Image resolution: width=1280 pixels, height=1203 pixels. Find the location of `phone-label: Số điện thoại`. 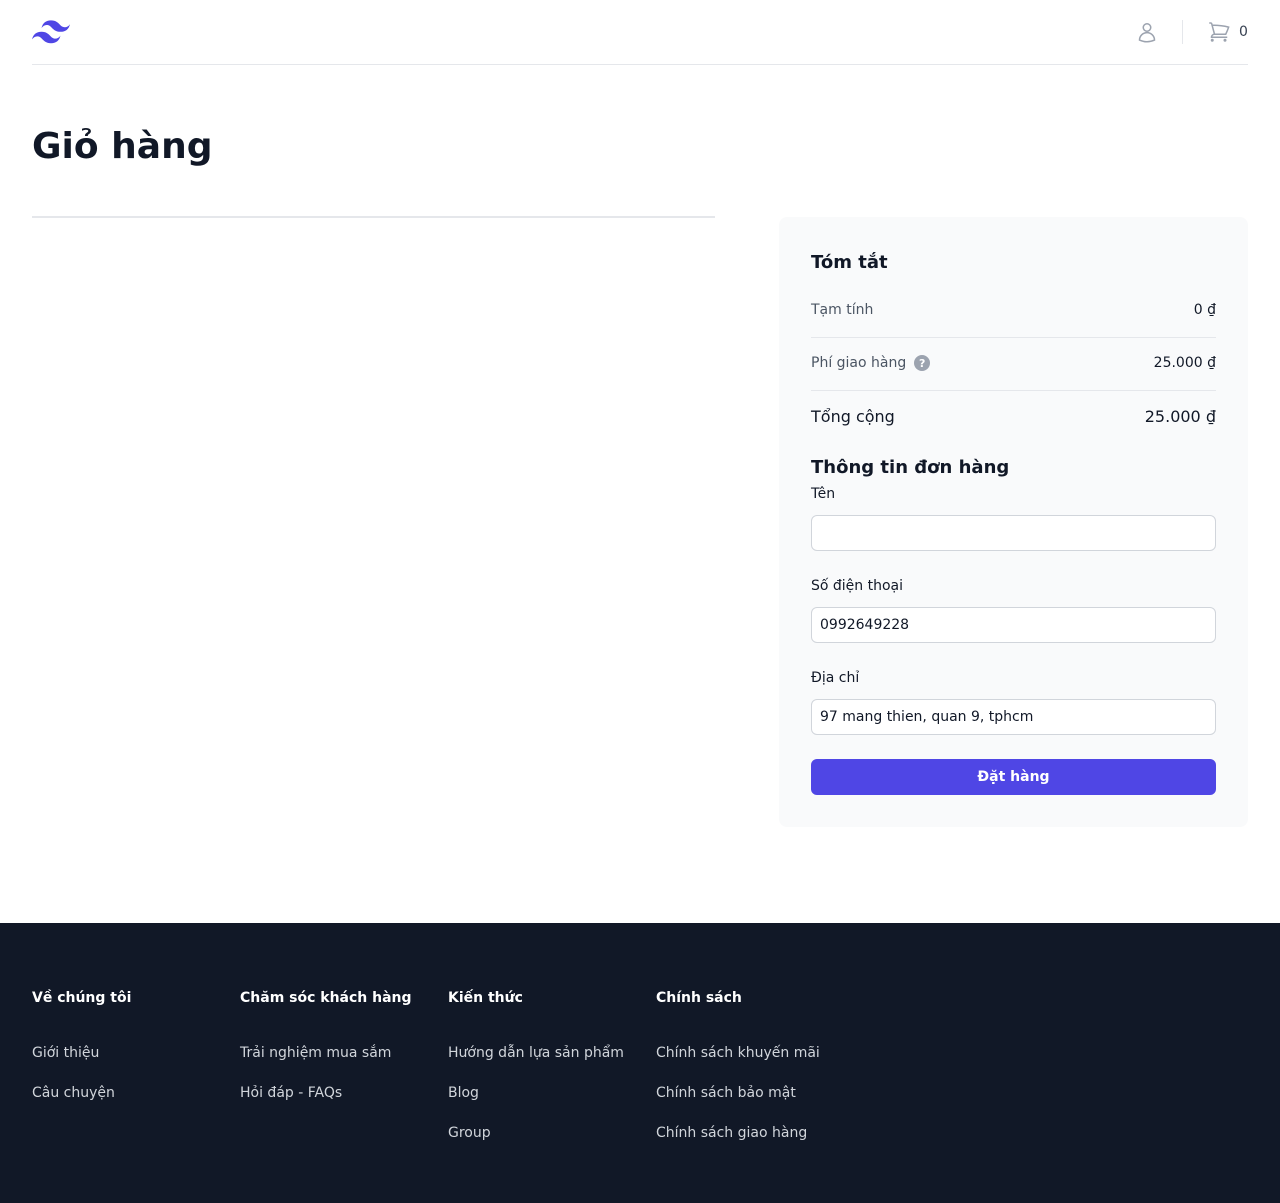

phone-label: Số điện thoại is located at coordinates (857, 586).